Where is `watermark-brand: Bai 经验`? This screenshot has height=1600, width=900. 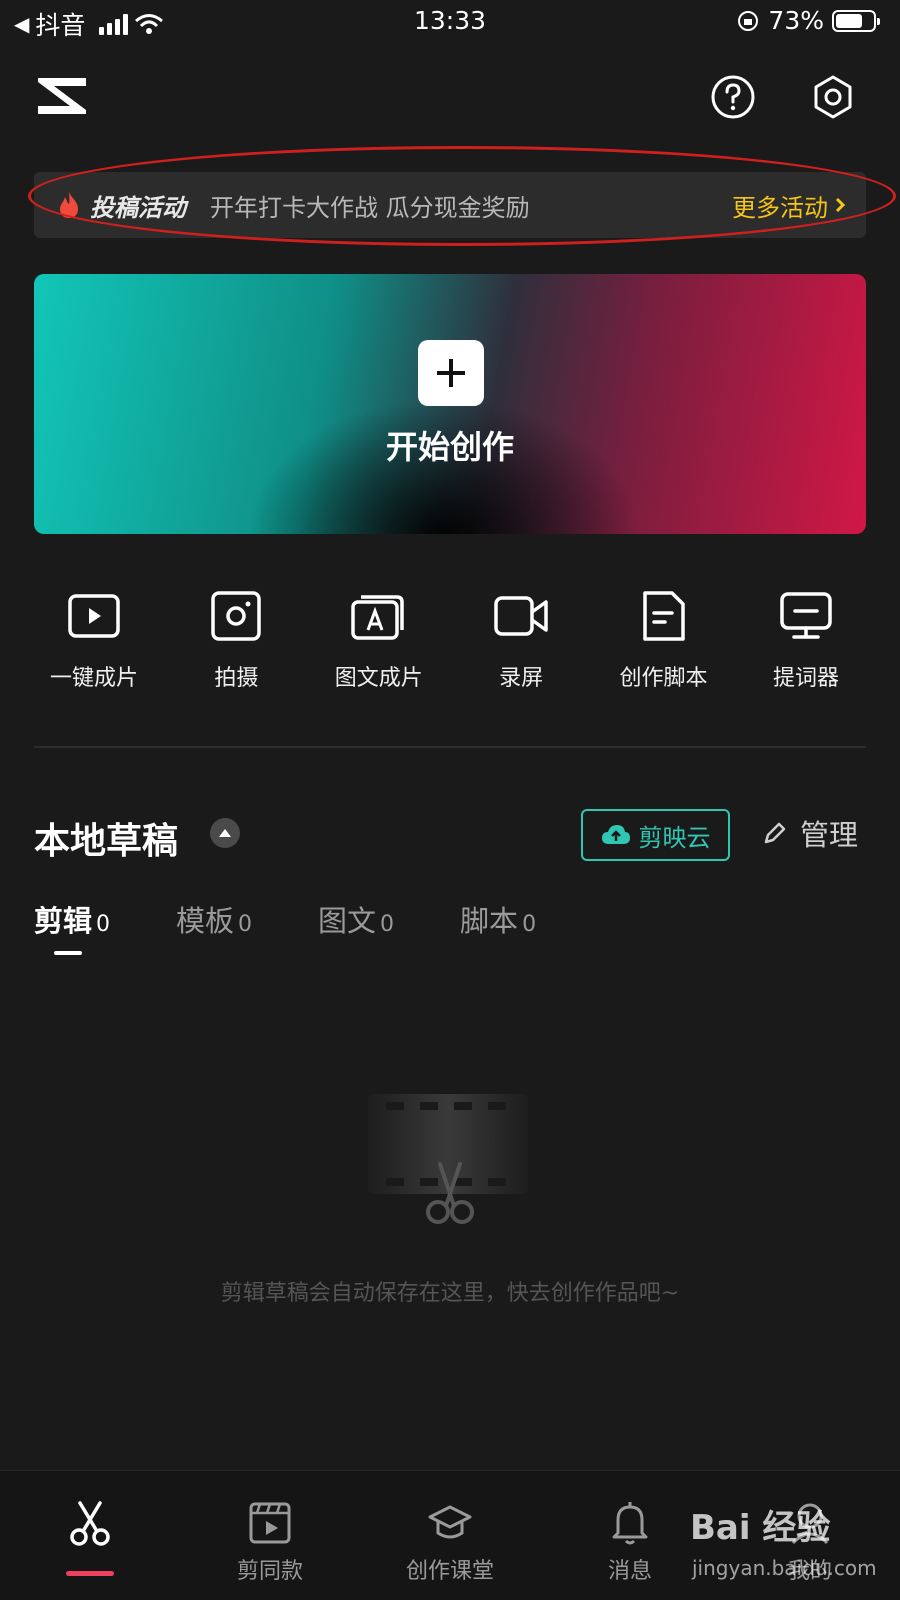 watermark-brand: Bai 经验 is located at coordinates (760, 1528).